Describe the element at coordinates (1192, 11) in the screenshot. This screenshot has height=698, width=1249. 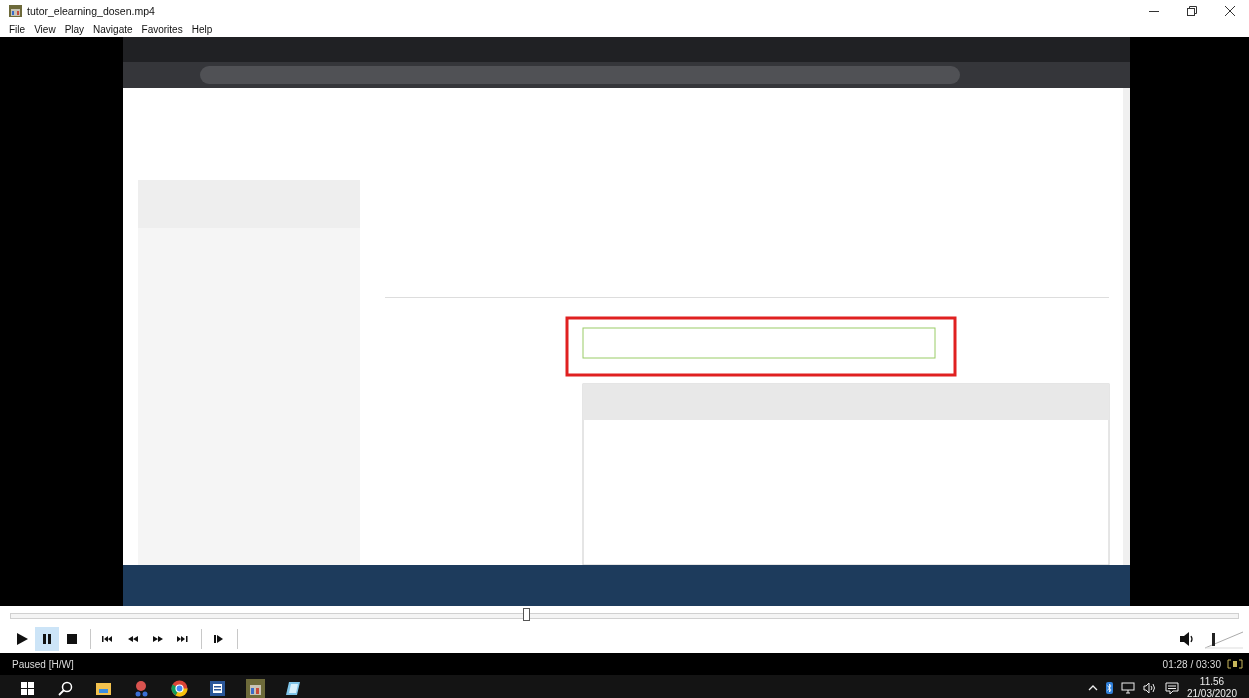
I see `restore-icon` at that location.